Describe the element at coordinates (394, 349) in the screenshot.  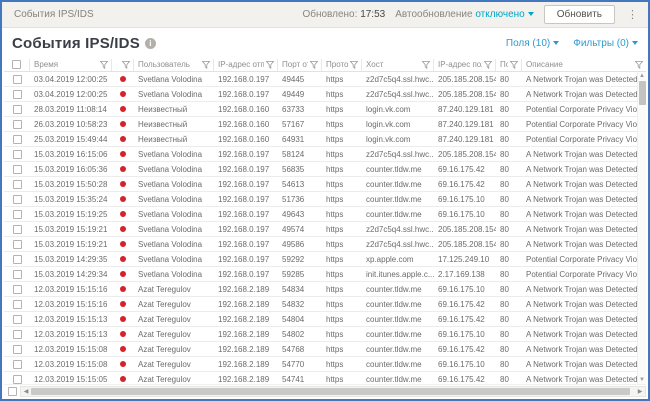
I see `cell-host: counter.tldw.me` at that location.